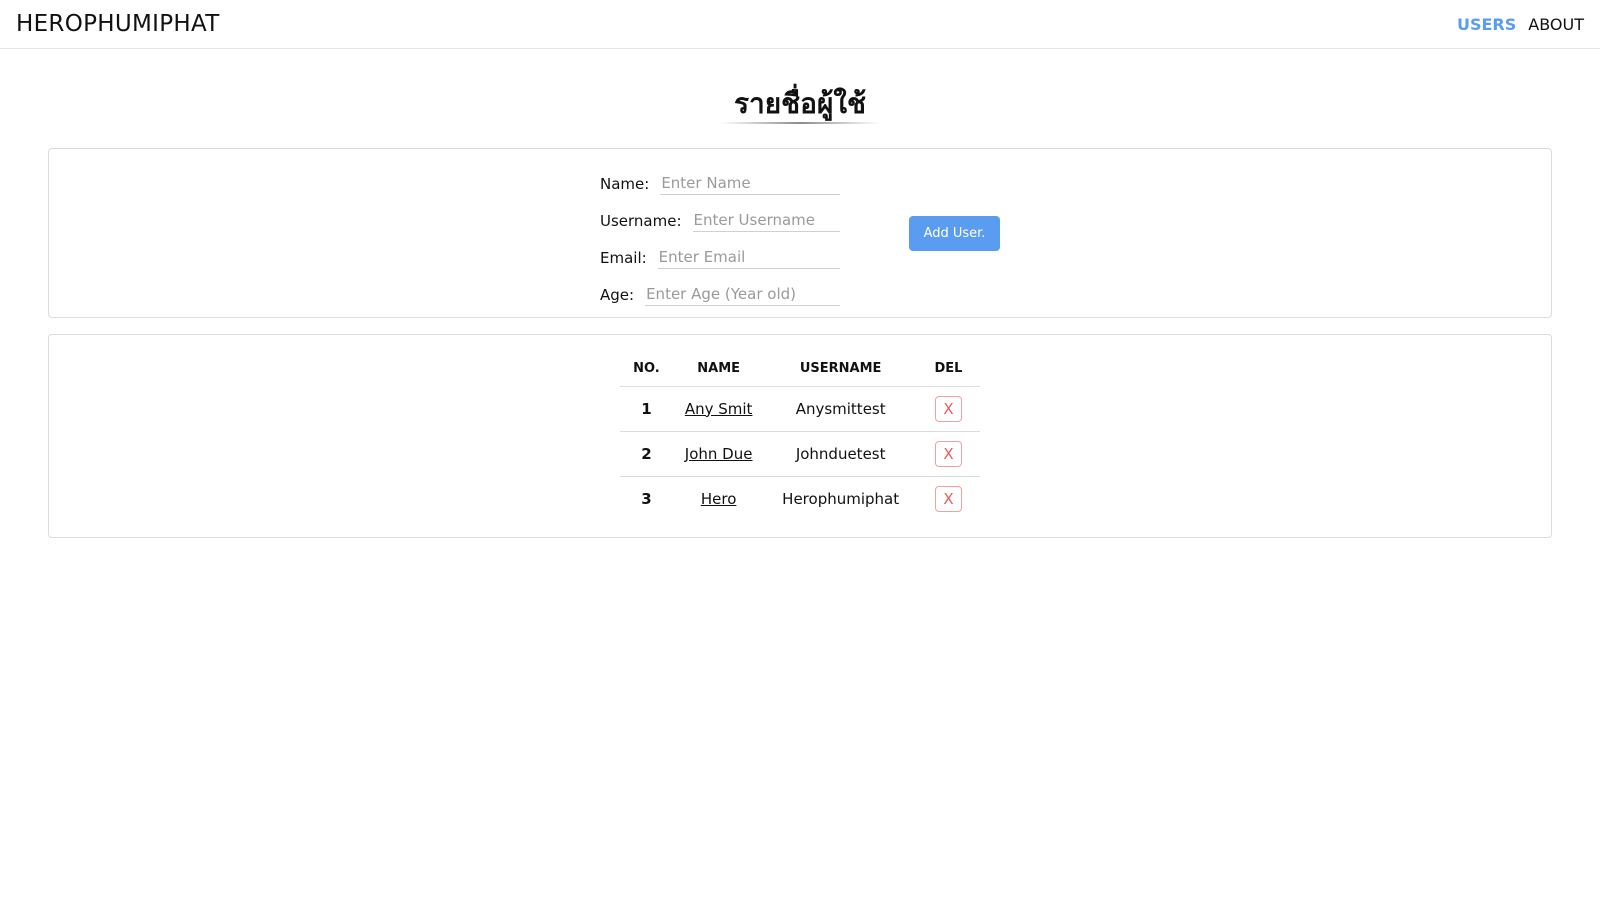  Describe the element at coordinates (646, 409) in the screenshot. I see `row-number: 1` at that location.